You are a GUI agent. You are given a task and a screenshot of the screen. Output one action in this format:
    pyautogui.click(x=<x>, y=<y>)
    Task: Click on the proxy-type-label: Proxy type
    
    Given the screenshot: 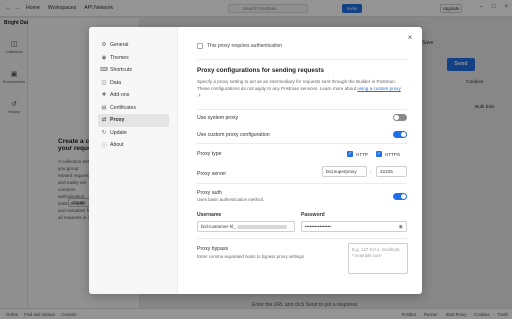 What is the action you would take?
    pyautogui.click(x=209, y=154)
    